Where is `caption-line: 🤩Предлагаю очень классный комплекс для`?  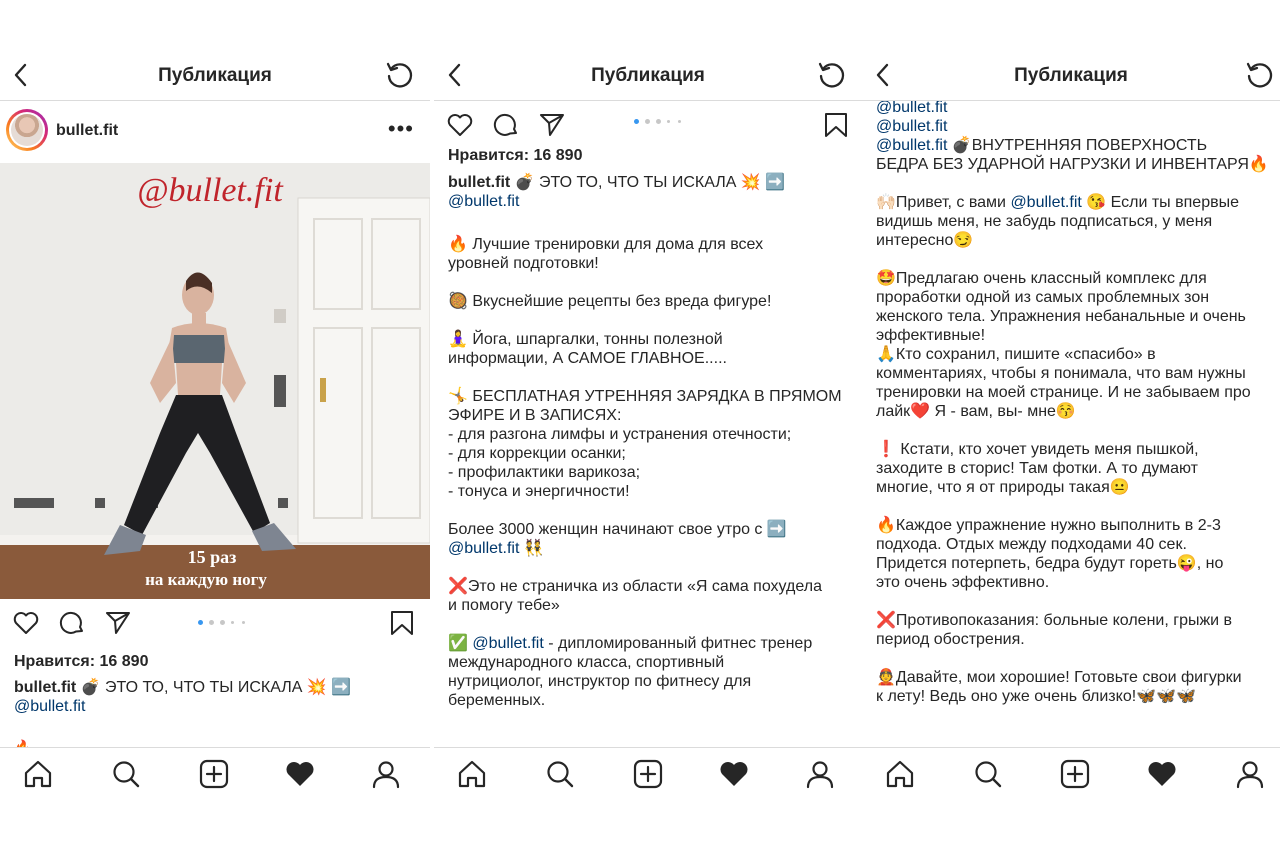
caption-line: 🤩Предлагаю очень классный комплекс для is located at coordinates (1041, 278).